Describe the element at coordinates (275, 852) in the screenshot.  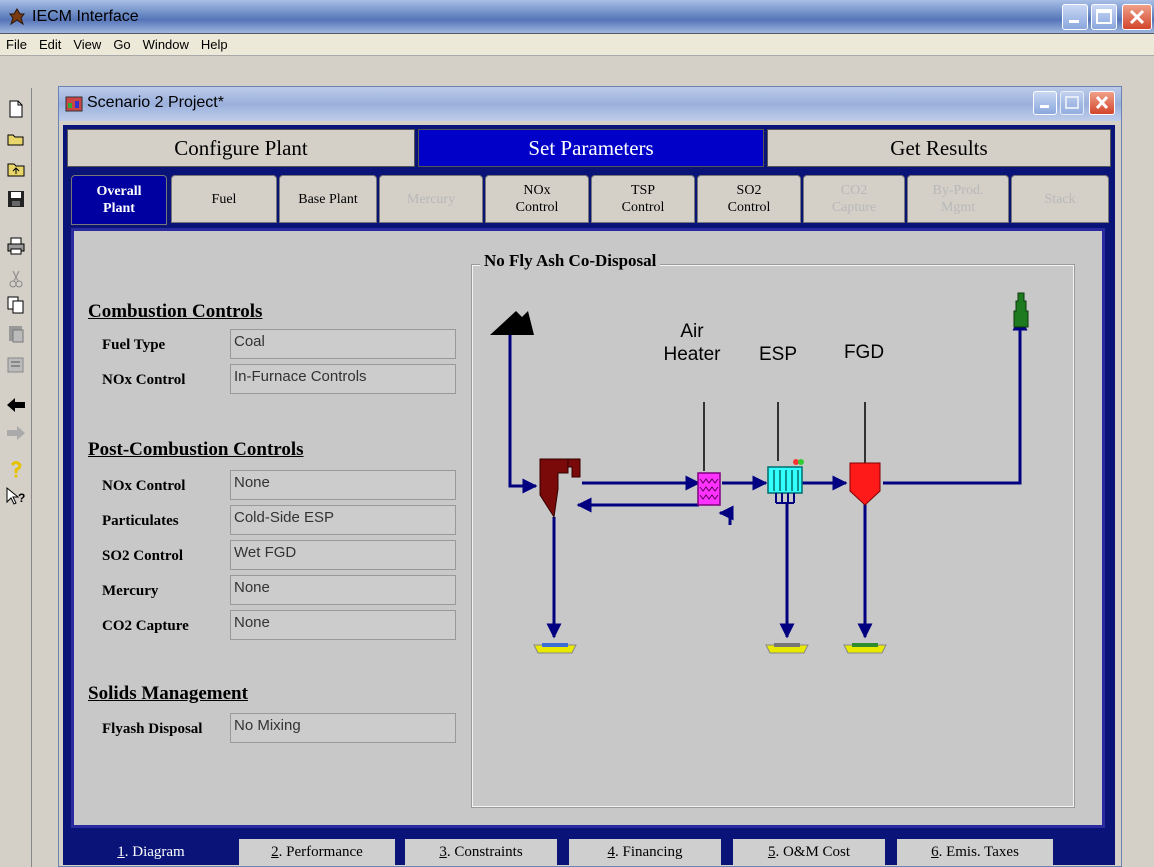
I see `tab-key: 2` at that location.